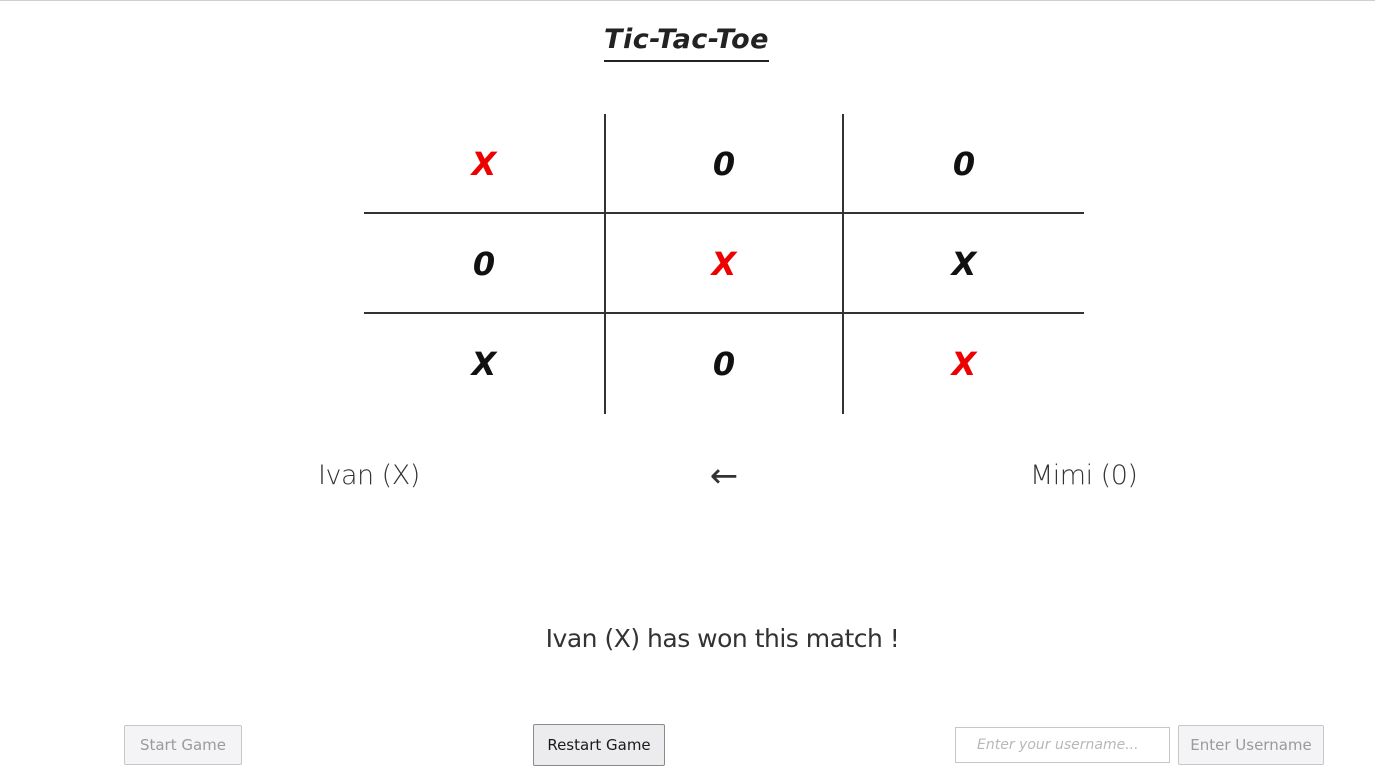 The height and width of the screenshot is (776, 1375). I want to click on player-x-label: Ivan (X), so click(369, 475).